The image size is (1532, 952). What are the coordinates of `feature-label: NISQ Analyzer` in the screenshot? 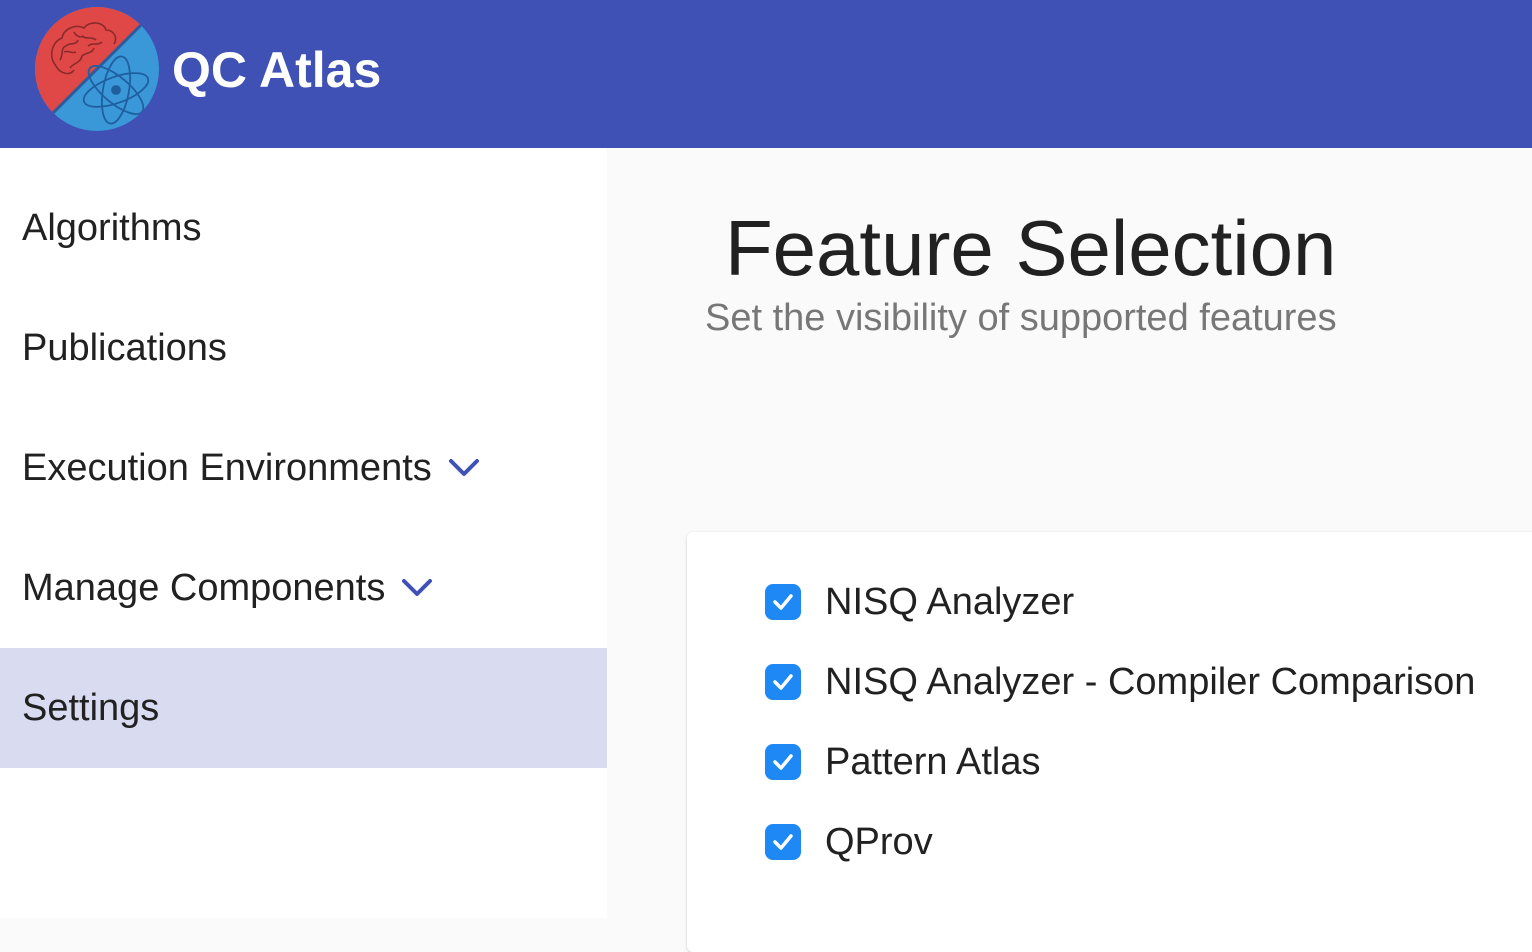 It's located at (950, 601).